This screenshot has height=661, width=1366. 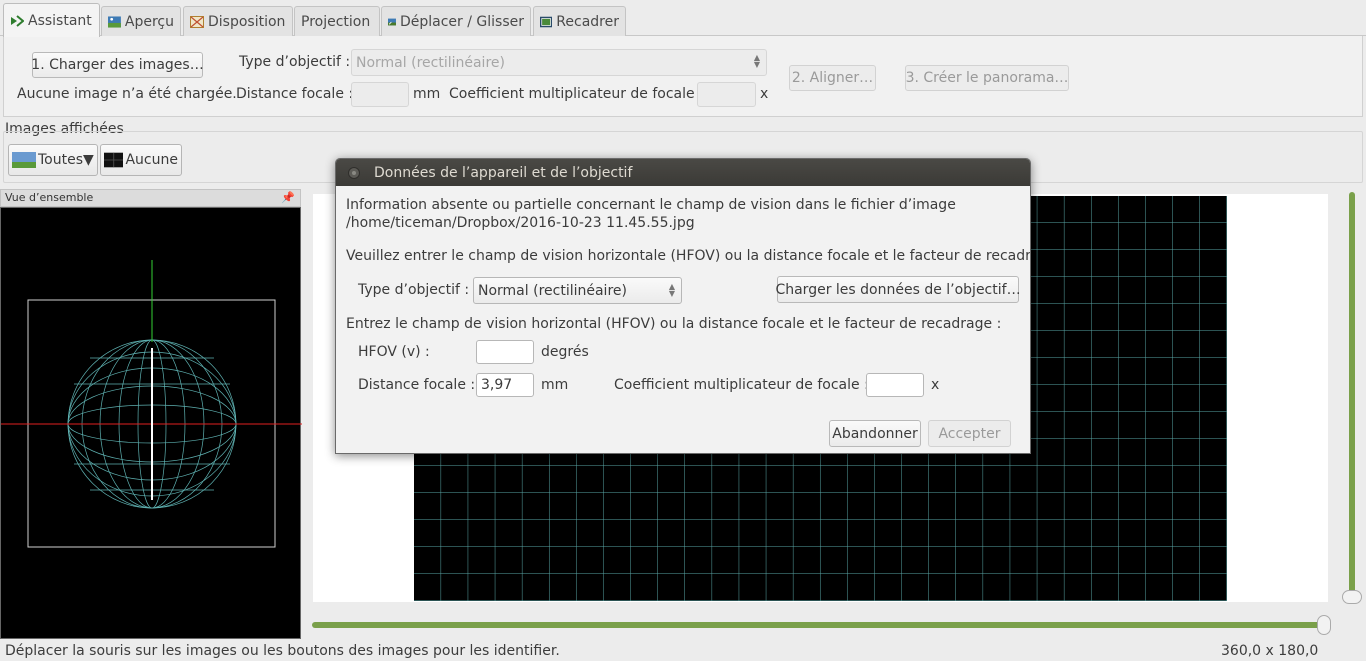 What do you see at coordinates (127, 94) in the screenshot?
I see `no-image-text: Aucune image n’a été chargée.` at bounding box center [127, 94].